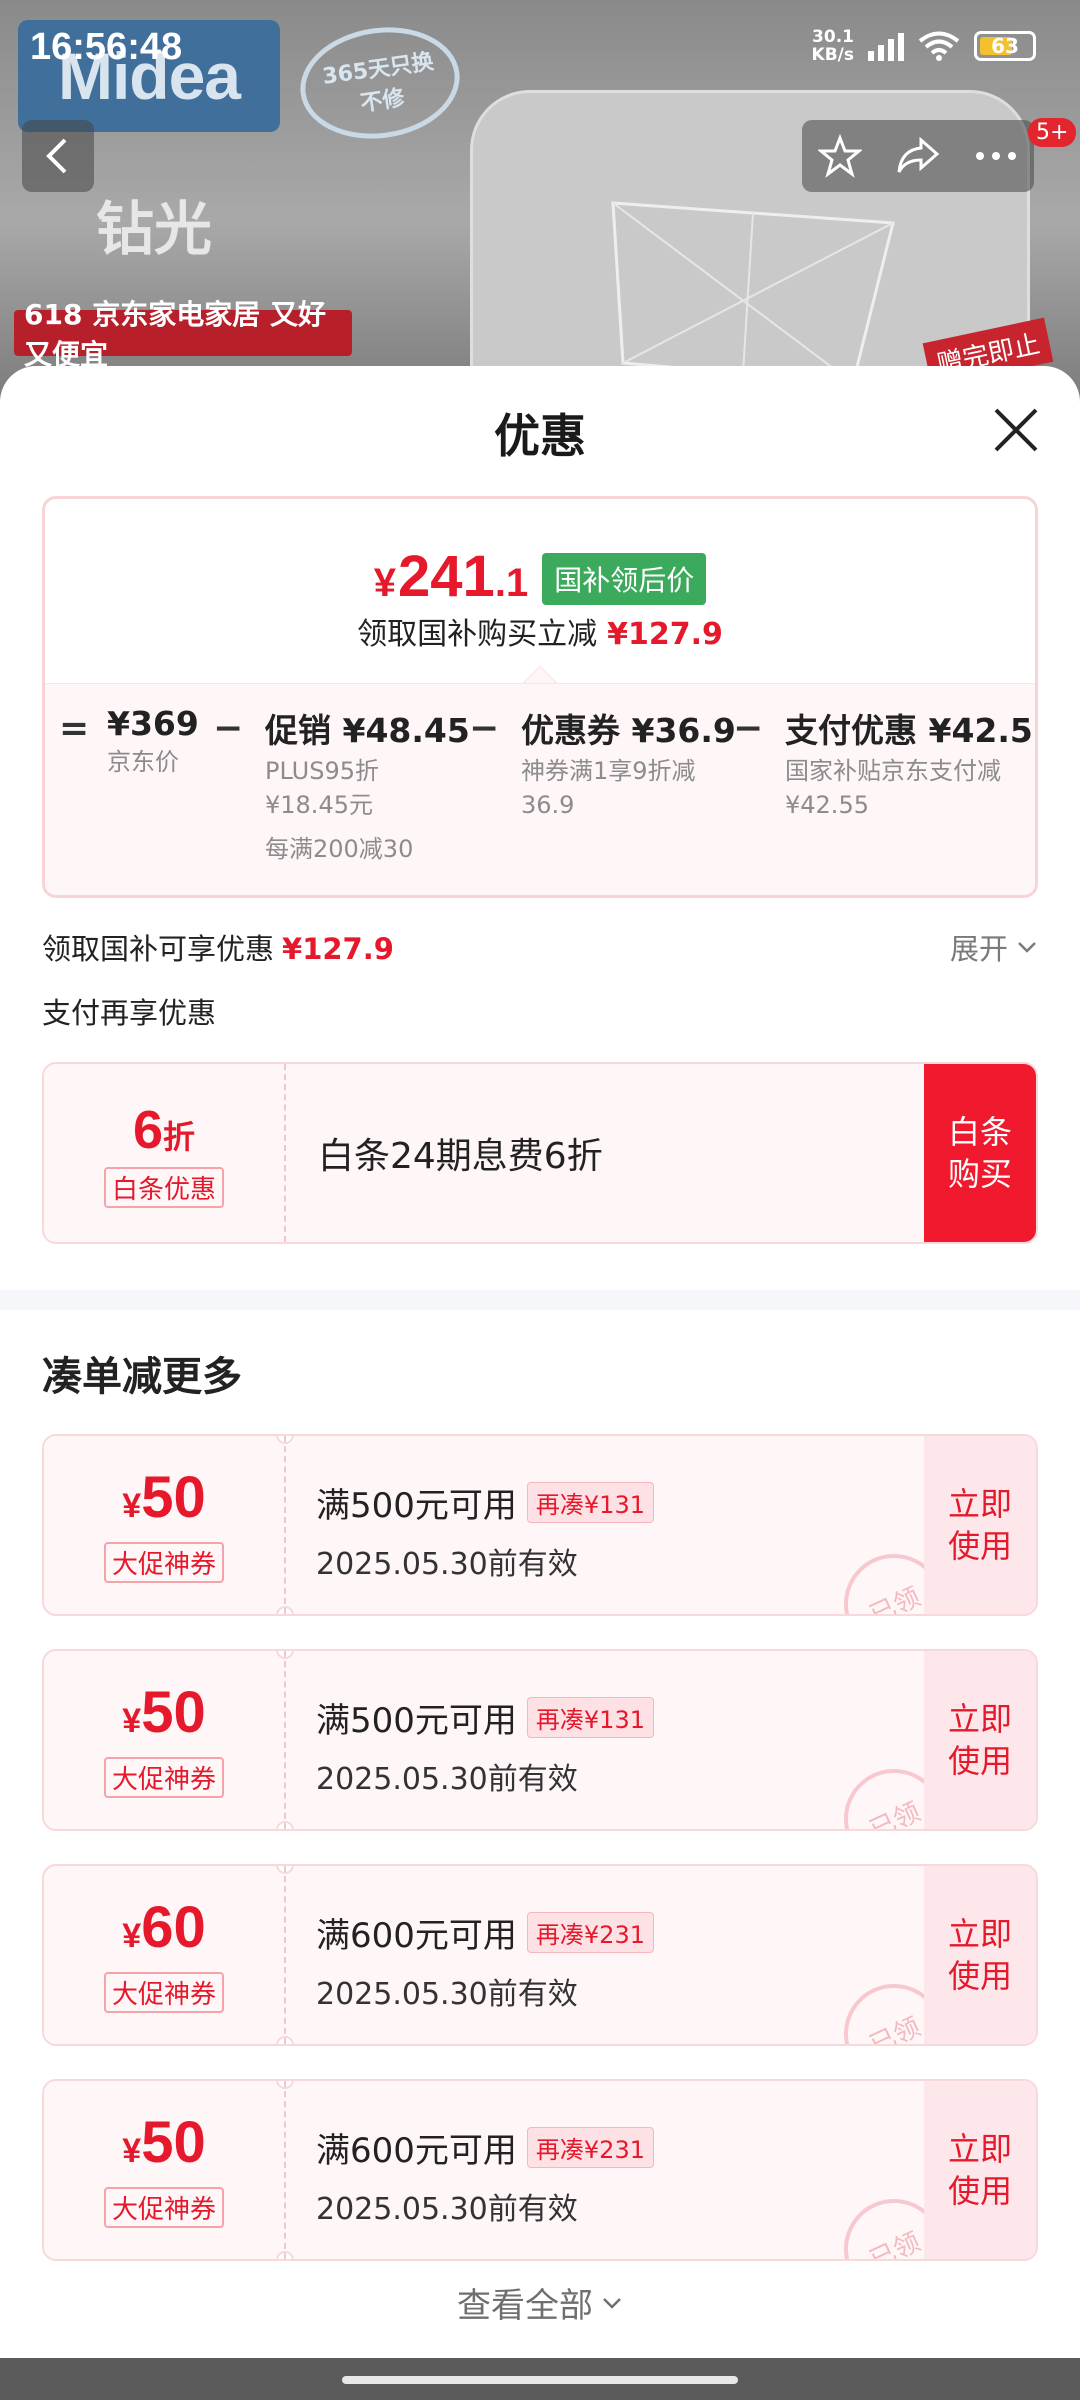  What do you see at coordinates (153, 723) in the screenshot?
I see `breakdown-main: ¥369` at bounding box center [153, 723].